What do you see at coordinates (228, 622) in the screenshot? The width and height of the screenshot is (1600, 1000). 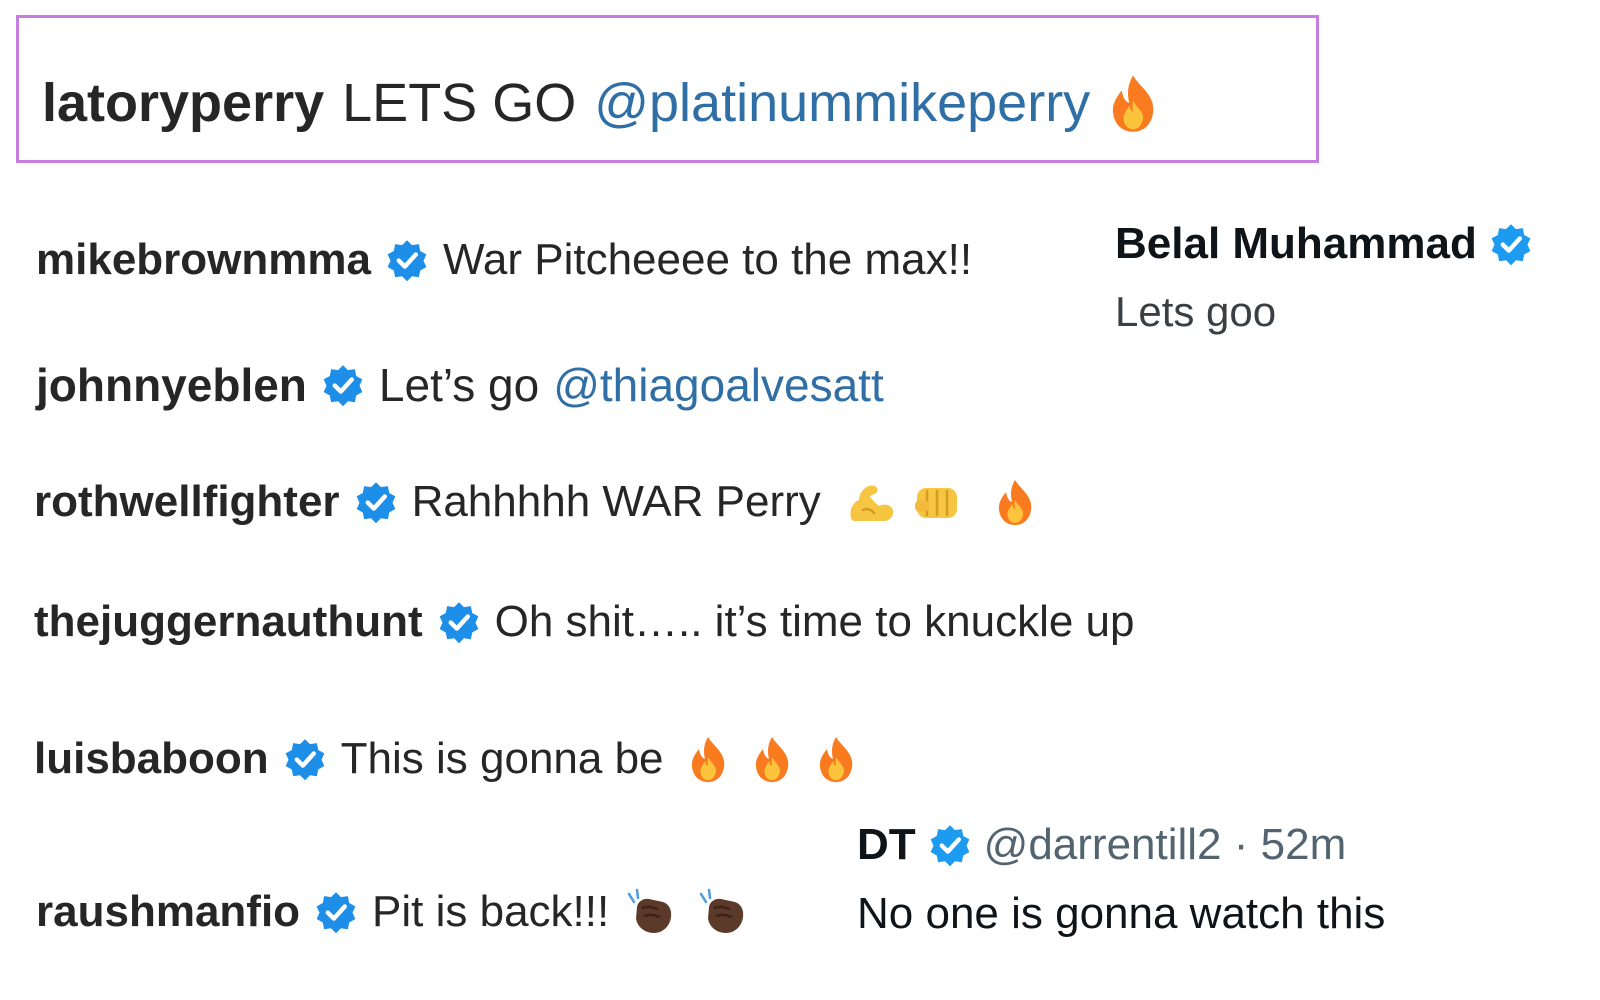 I see `comment-username: thejuggernauthunt` at bounding box center [228, 622].